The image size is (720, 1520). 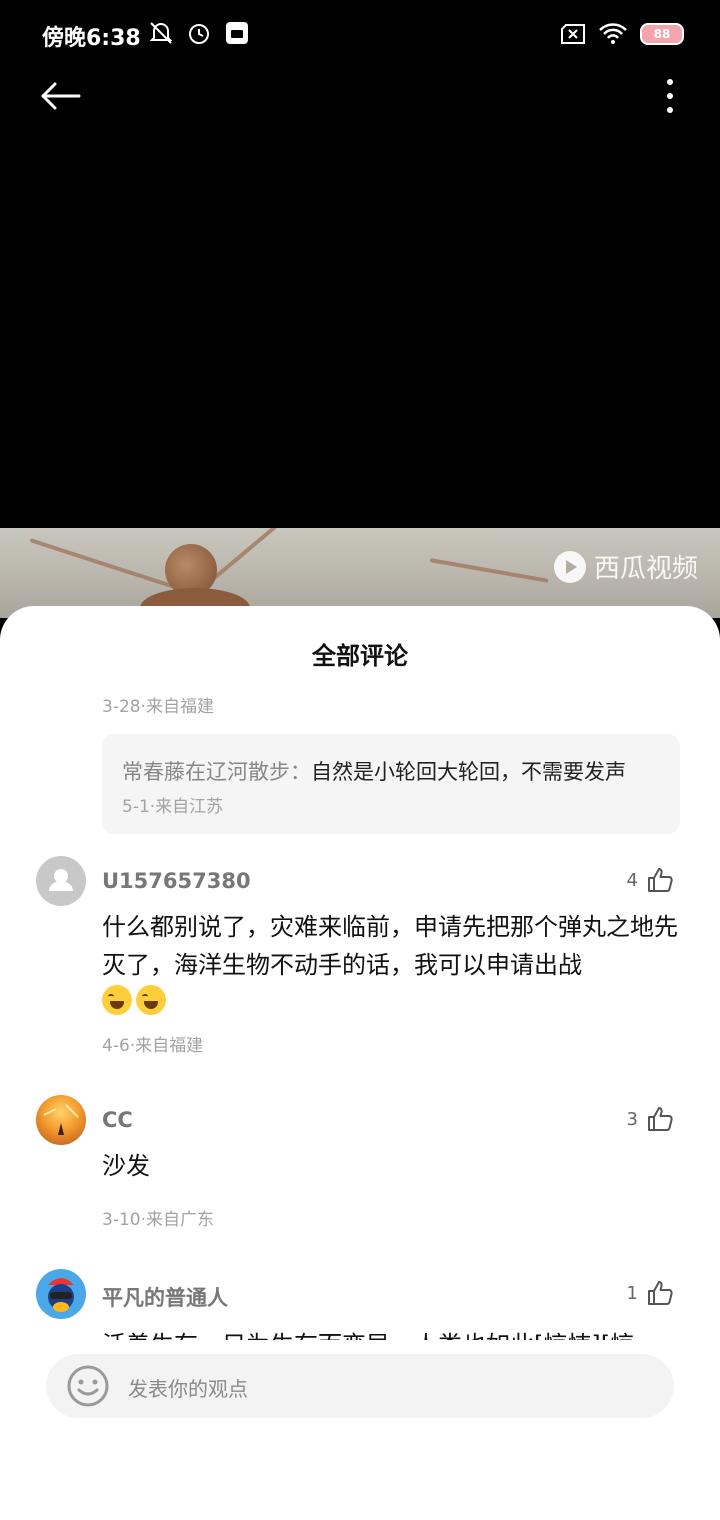 What do you see at coordinates (360, 1386) in the screenshot?
I see `comment-input: 发表你的观点` at bounding box center [360, 1386].